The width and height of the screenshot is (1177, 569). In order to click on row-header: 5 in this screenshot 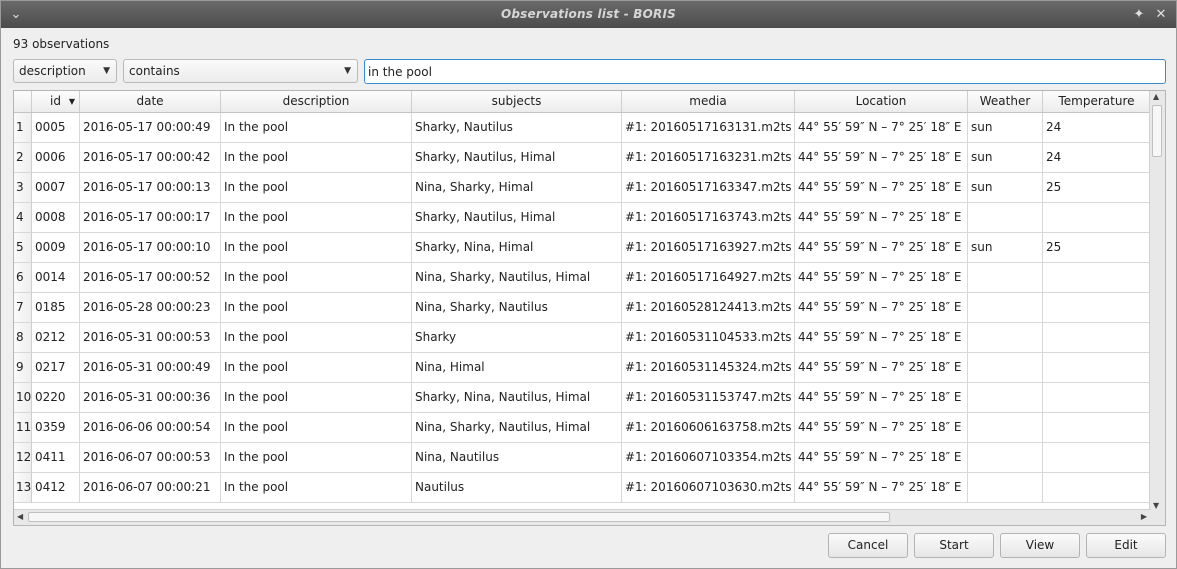, I will do `click(23, 248)`.